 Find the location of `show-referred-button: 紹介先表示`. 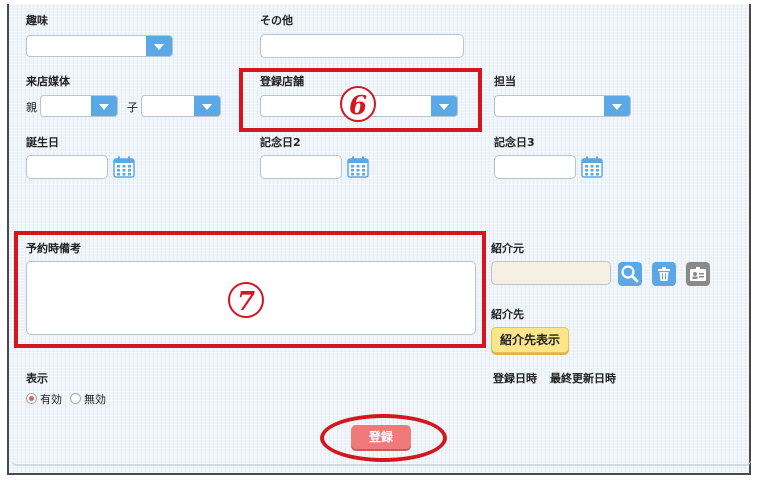

show-referred-button: 紹介先表示 is located at coordinates (530, 340).